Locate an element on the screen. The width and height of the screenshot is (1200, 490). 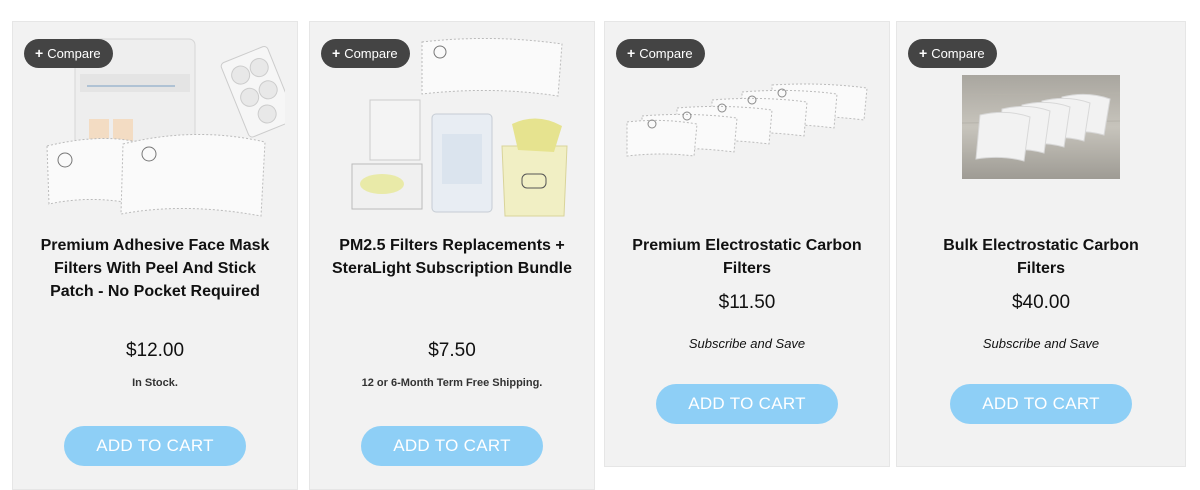
product-title: Premium Electrostatic Carbon Filters is located at coordinates (747, 257).